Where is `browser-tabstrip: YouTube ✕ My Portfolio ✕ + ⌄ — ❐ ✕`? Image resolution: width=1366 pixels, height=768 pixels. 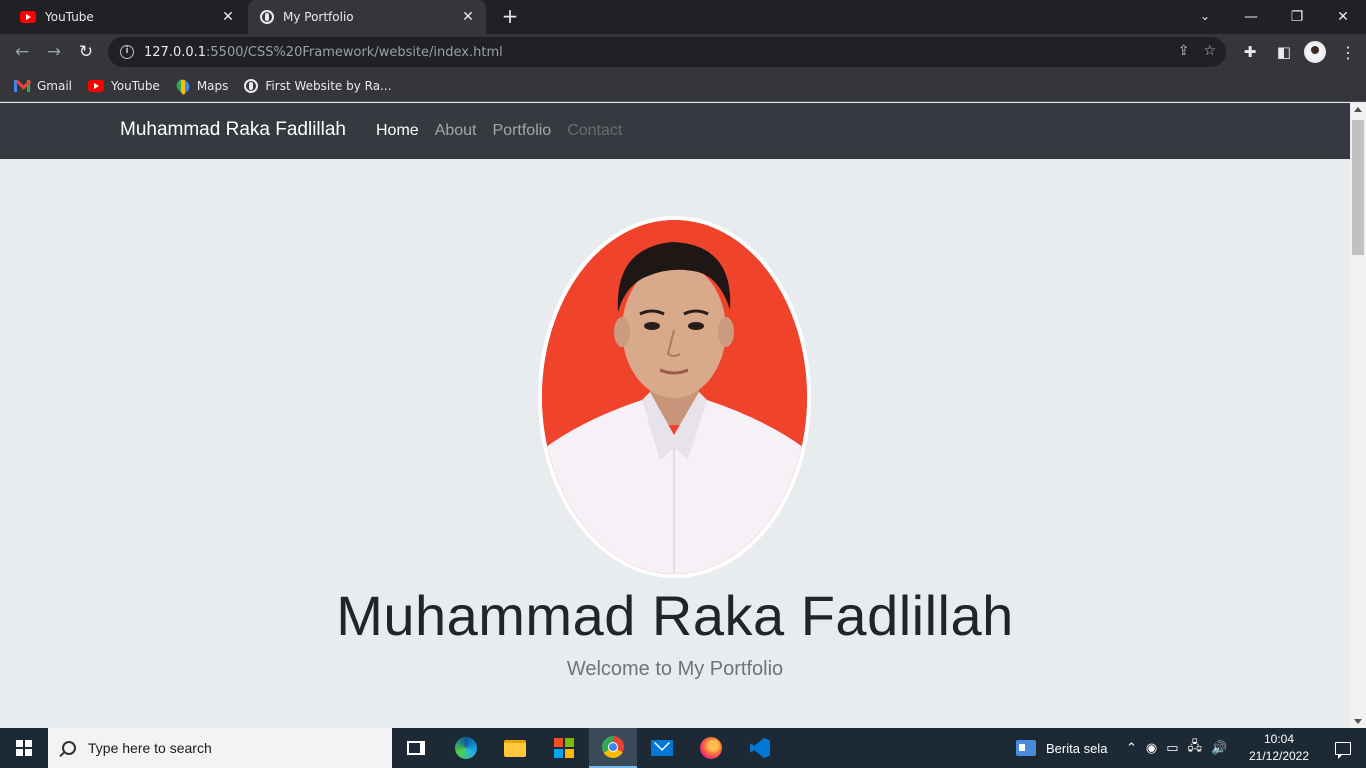 browser-tabstrip: YouTube ✕ My Portfolio ✕ + ⌄ — ❐ ✕ is located at coordinates (683, 17).